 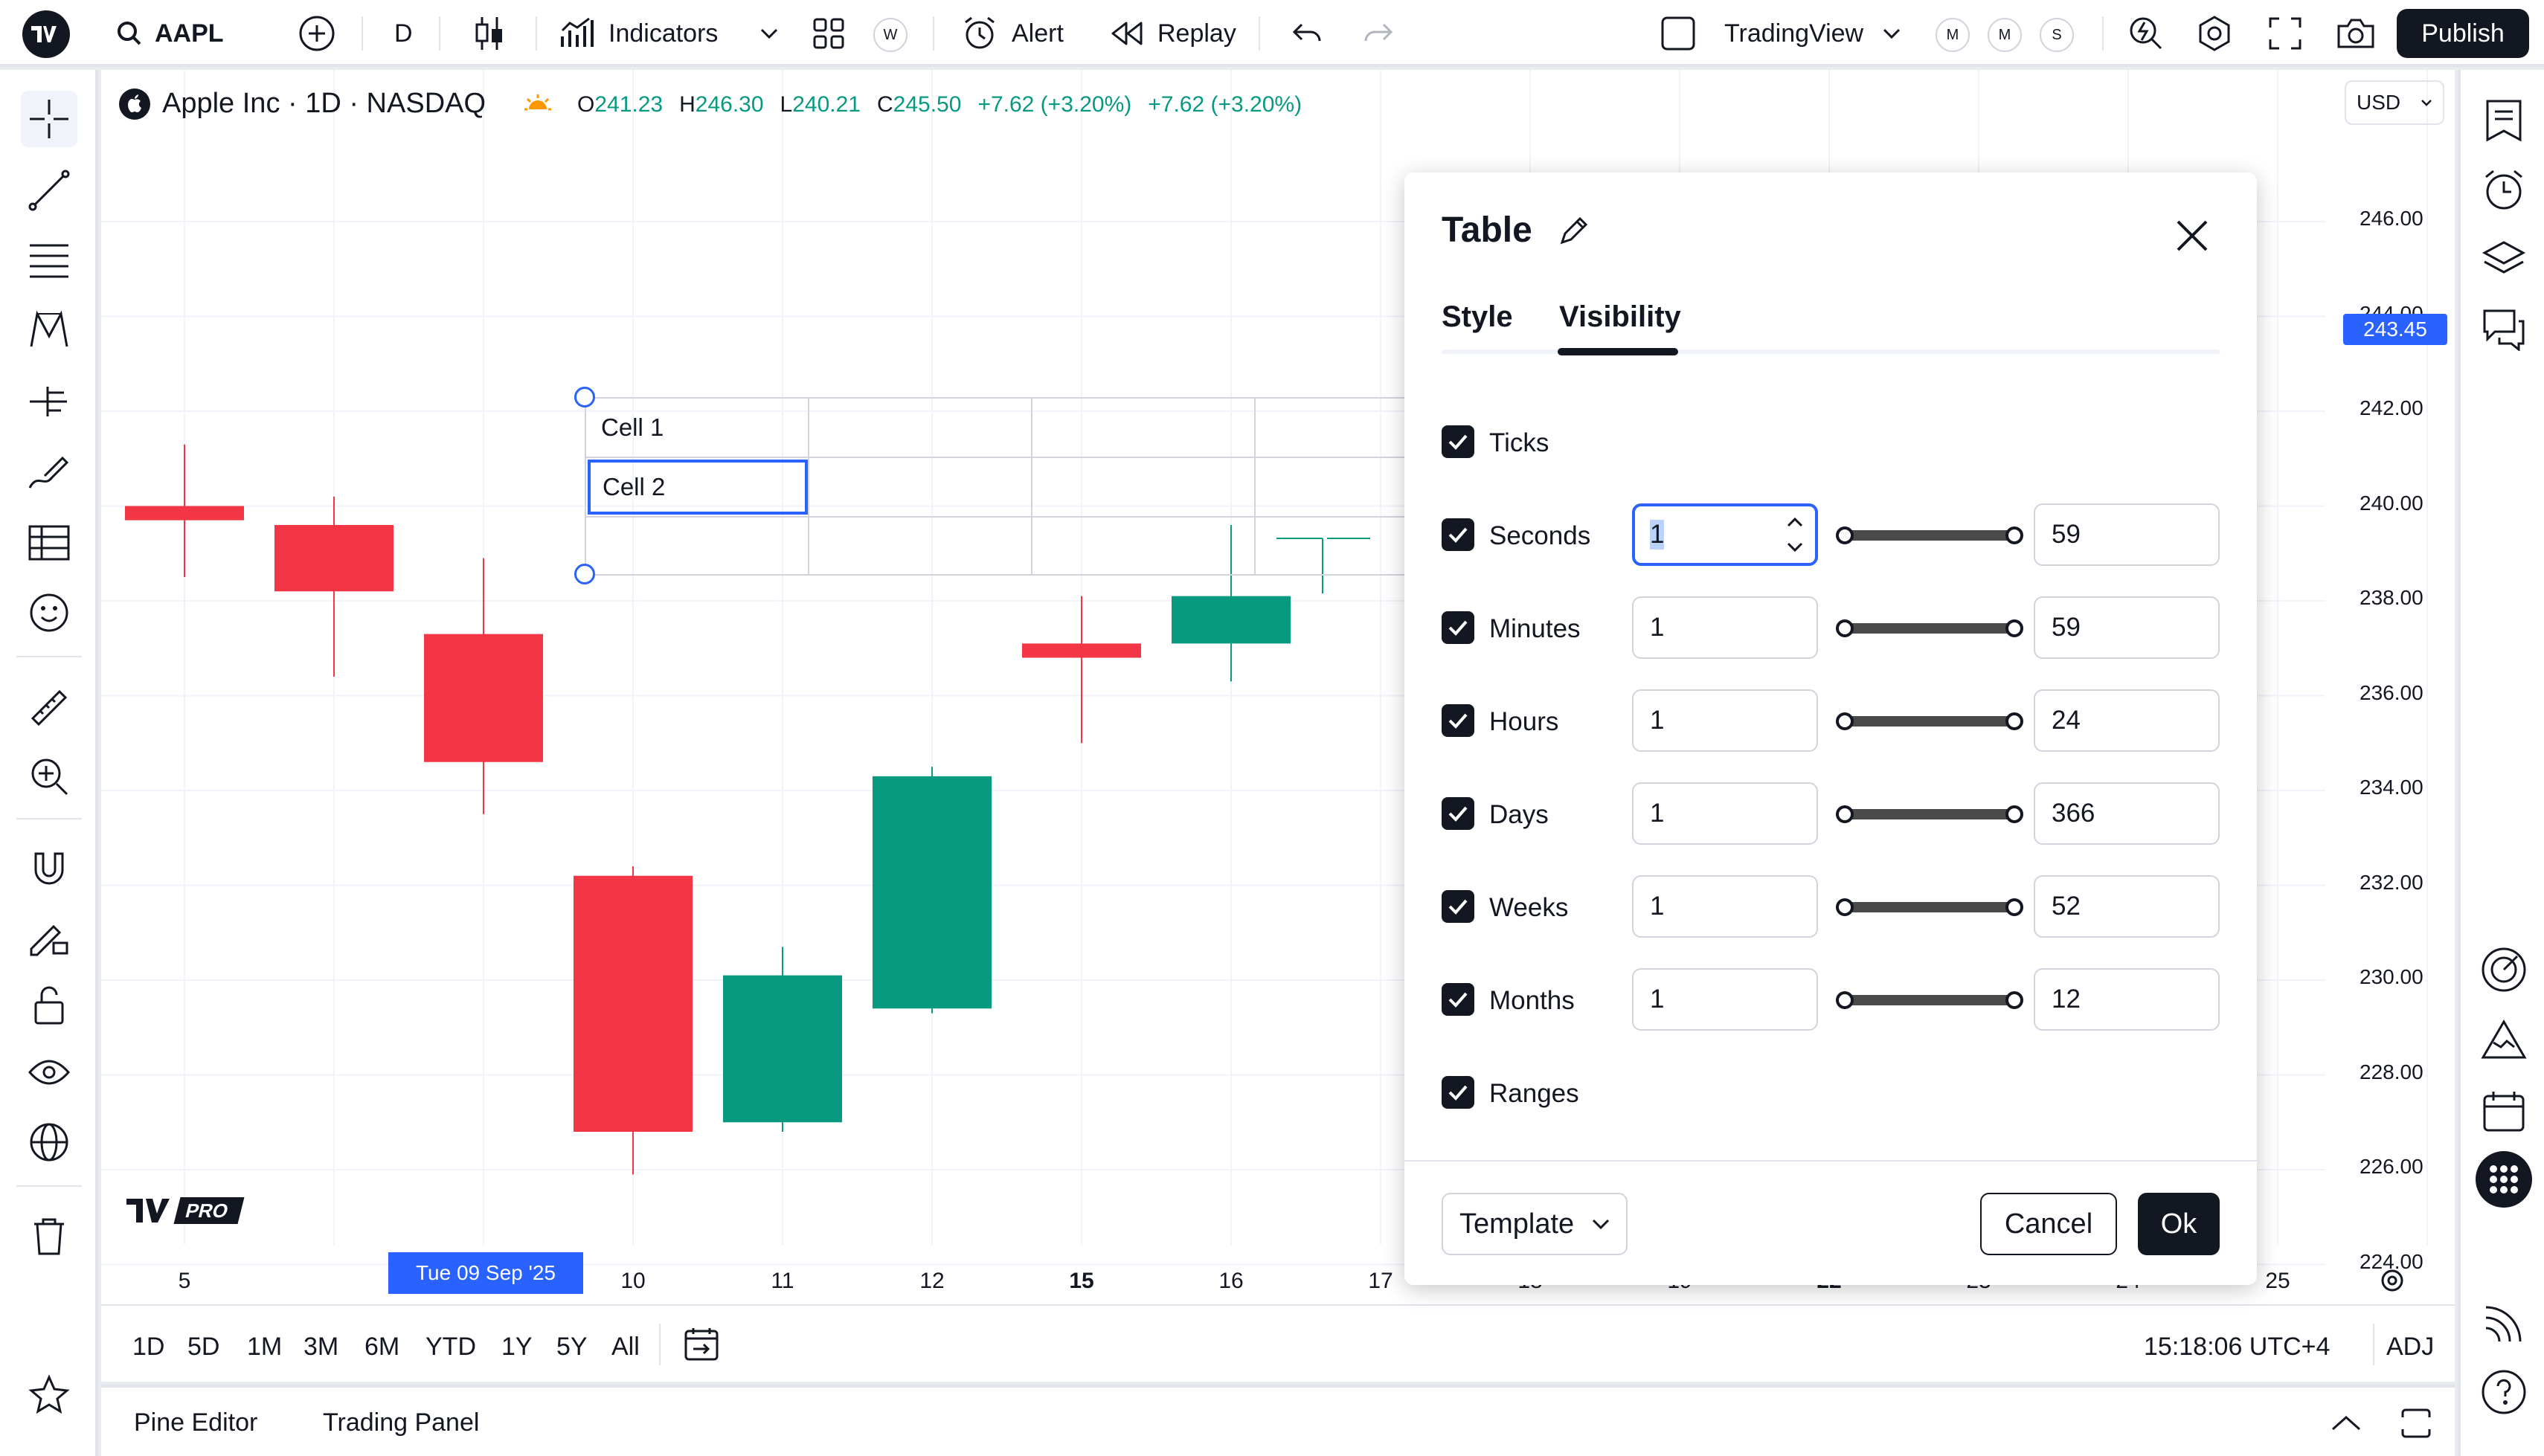 I want to click on trend-line-tool, so click(x=49, y=191).